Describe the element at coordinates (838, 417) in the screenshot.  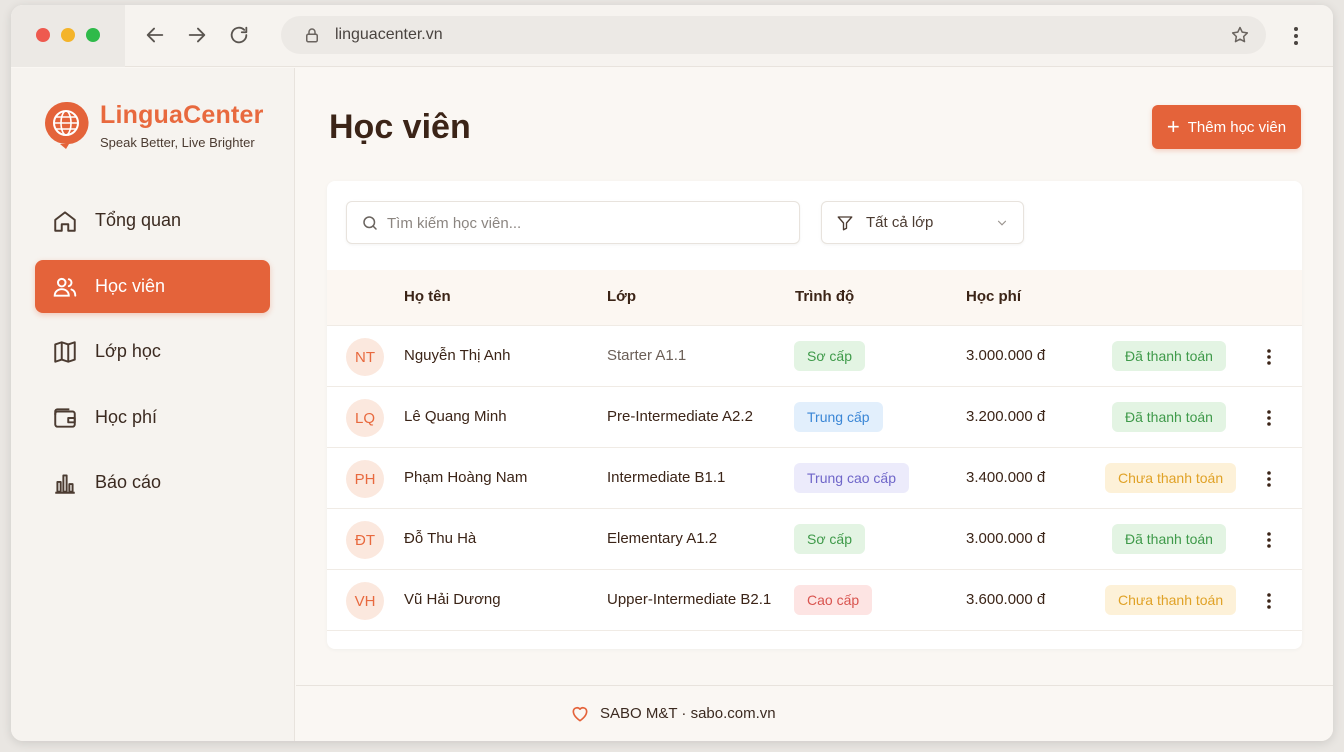
I see `level-badge: Trung cấp` at that location.